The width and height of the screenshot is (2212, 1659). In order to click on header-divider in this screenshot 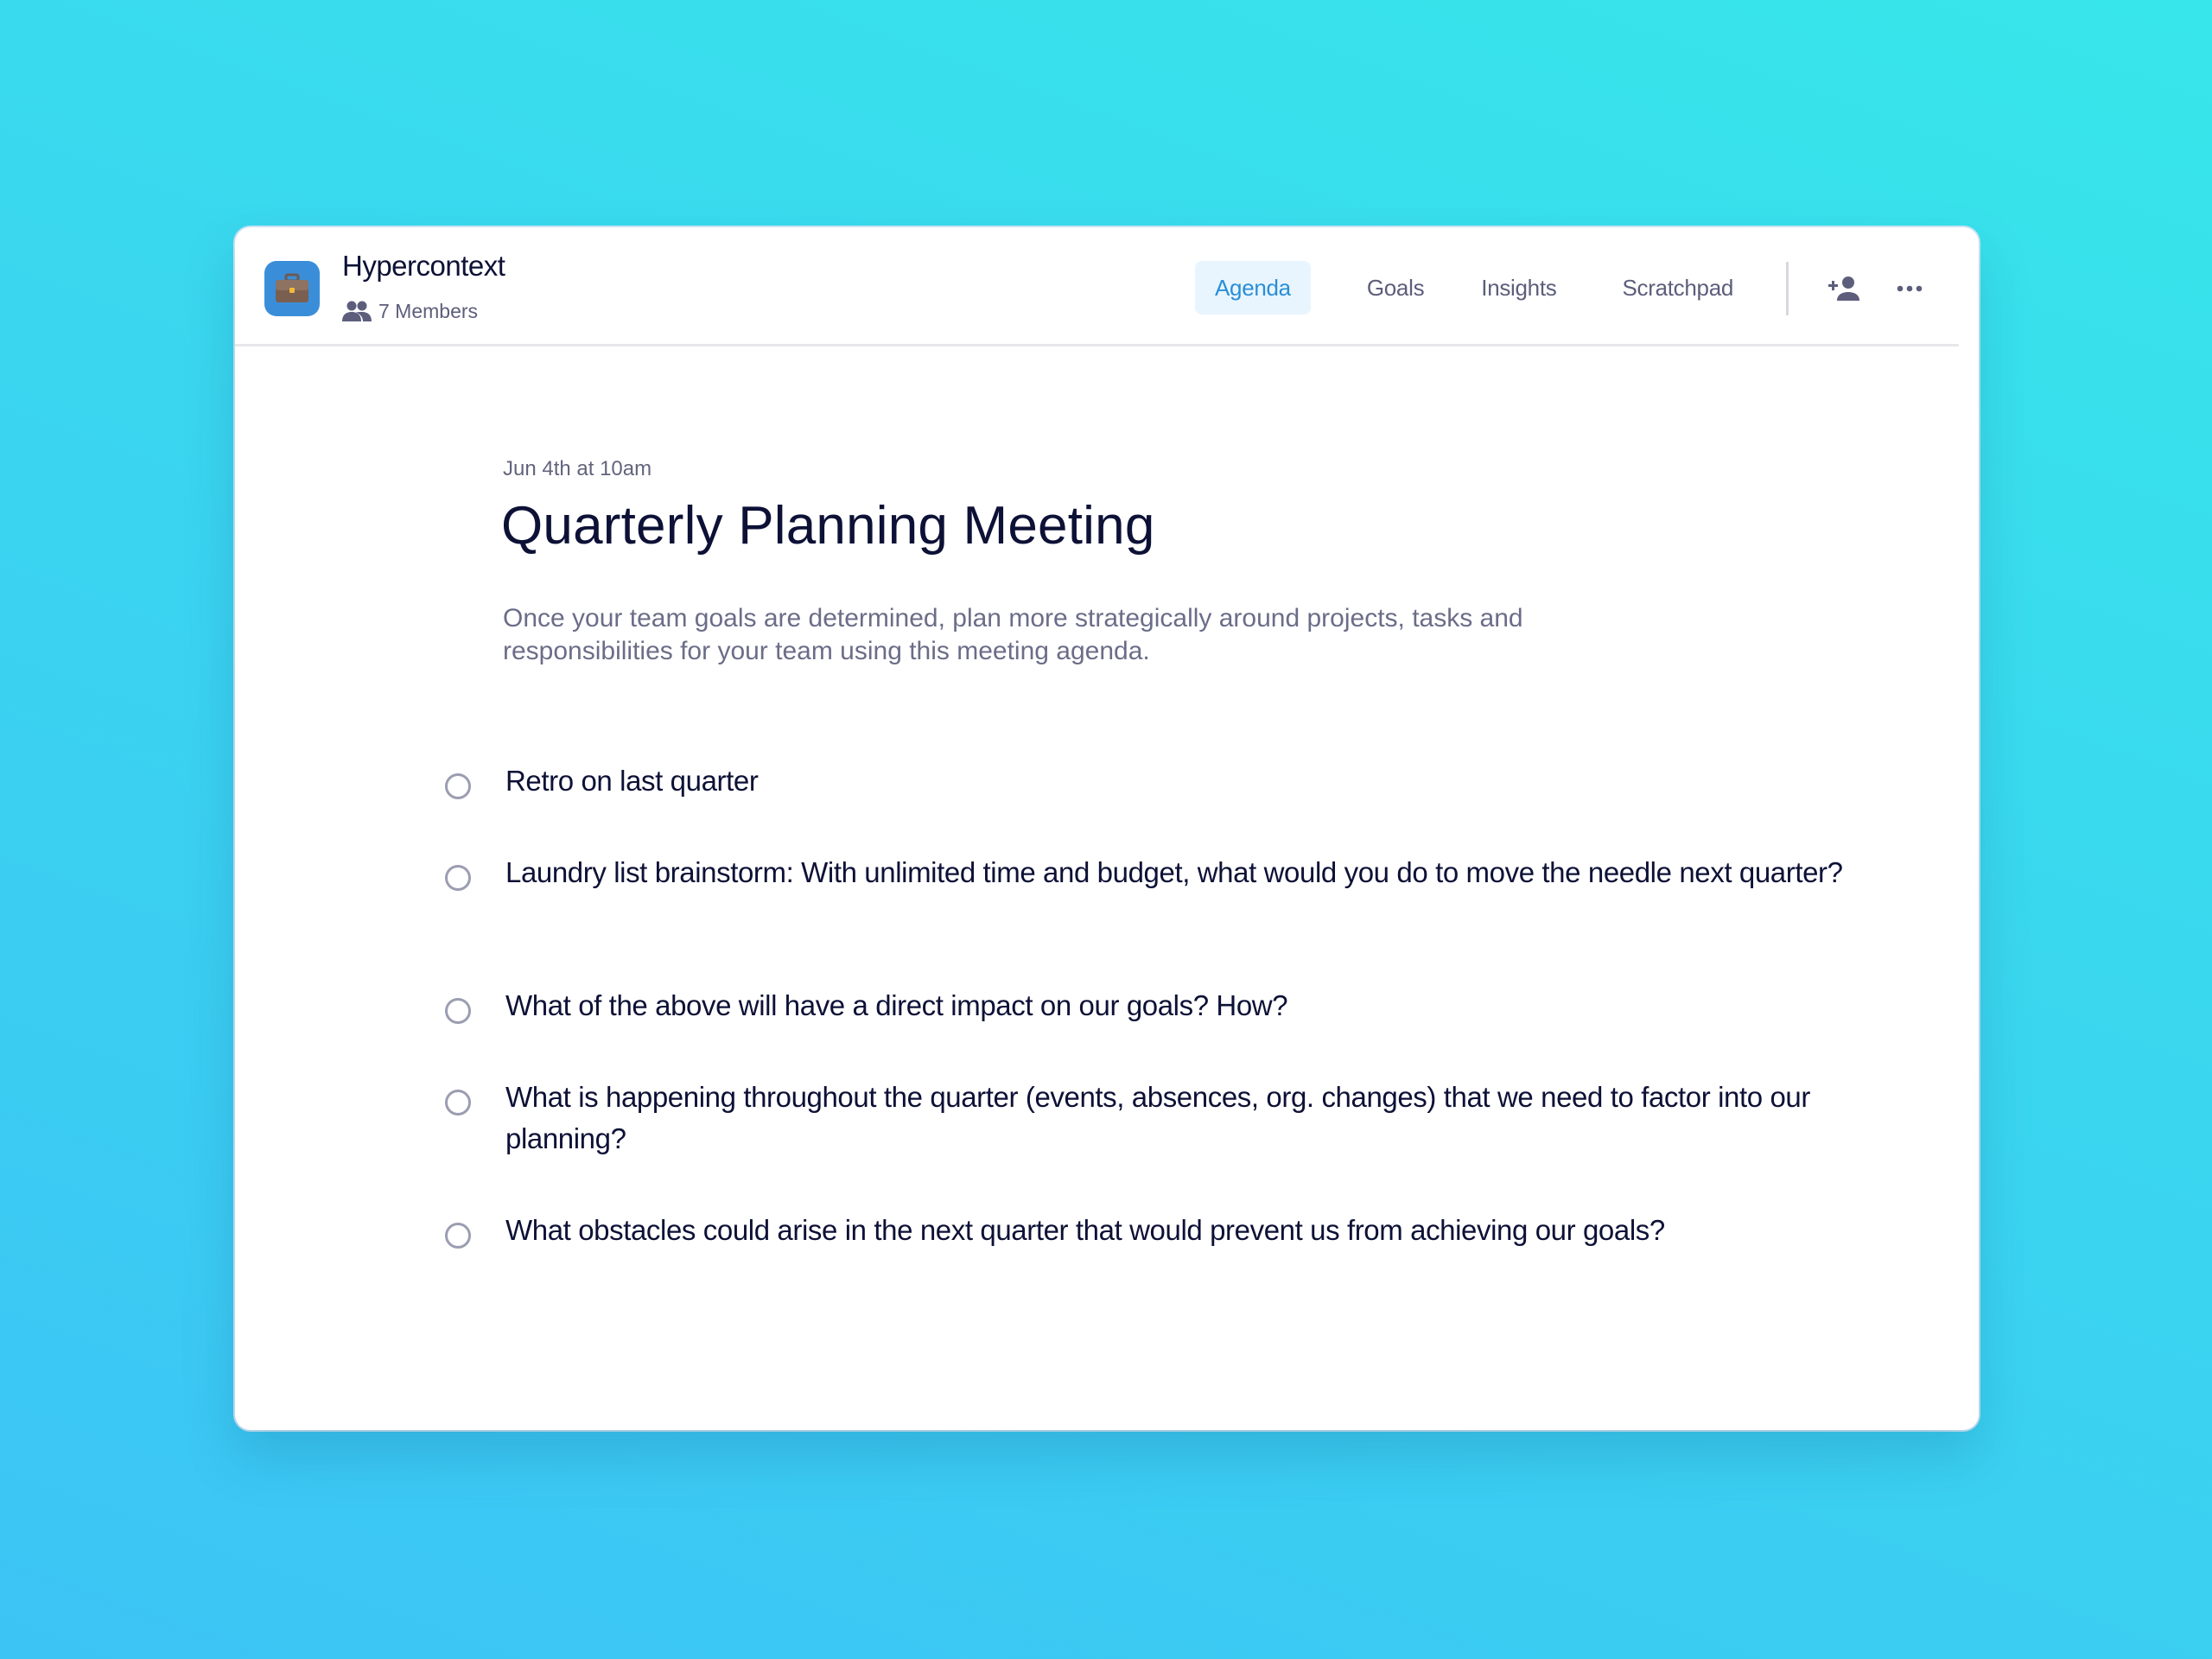, I will do `click(1787, 288)`.